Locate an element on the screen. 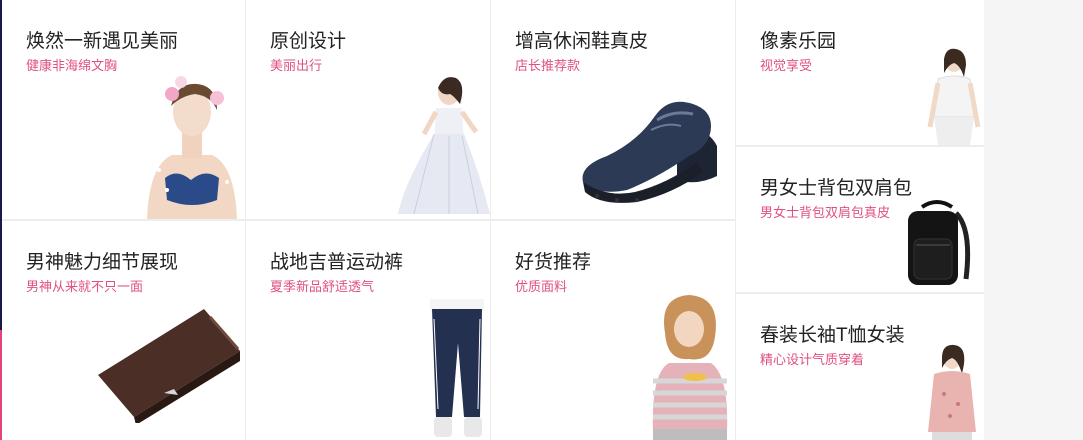 The image size is (1083, 440). card-title: 春装长袖T恤女装 is located at coordinates (832, 335).